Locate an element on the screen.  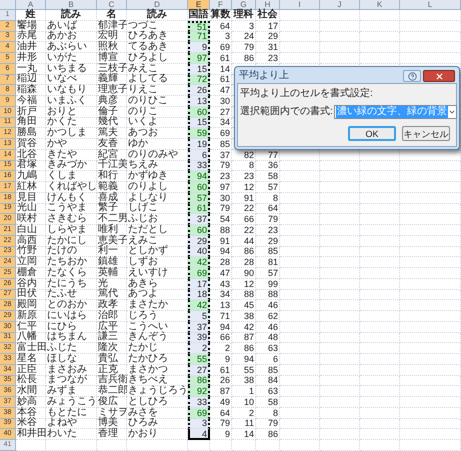
table-cell: ただとし is located at coordinates (157, 230).